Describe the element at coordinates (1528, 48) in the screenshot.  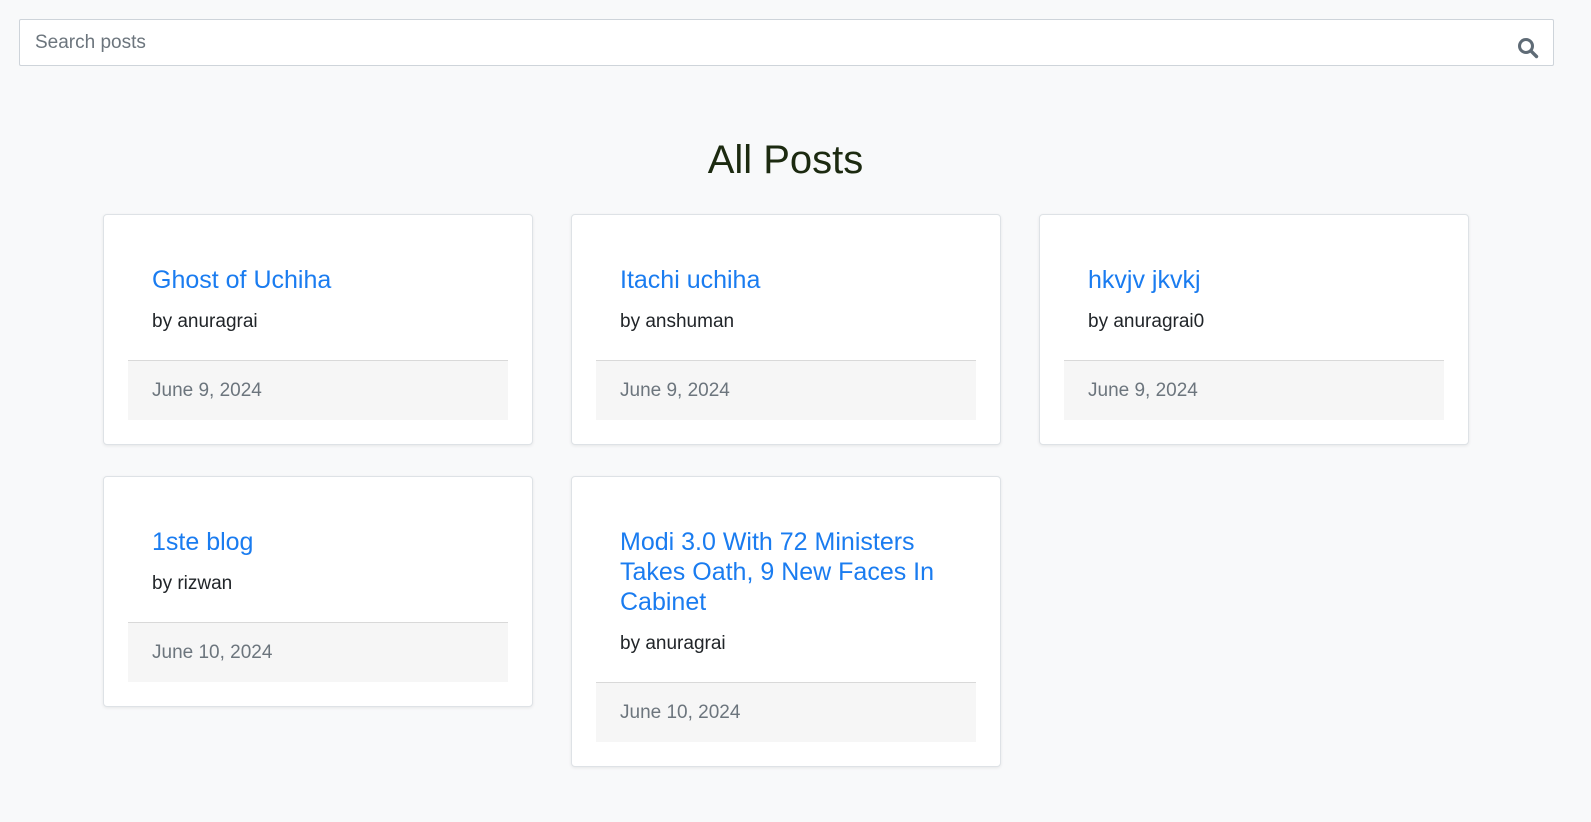
I see `search-icon` at that location.